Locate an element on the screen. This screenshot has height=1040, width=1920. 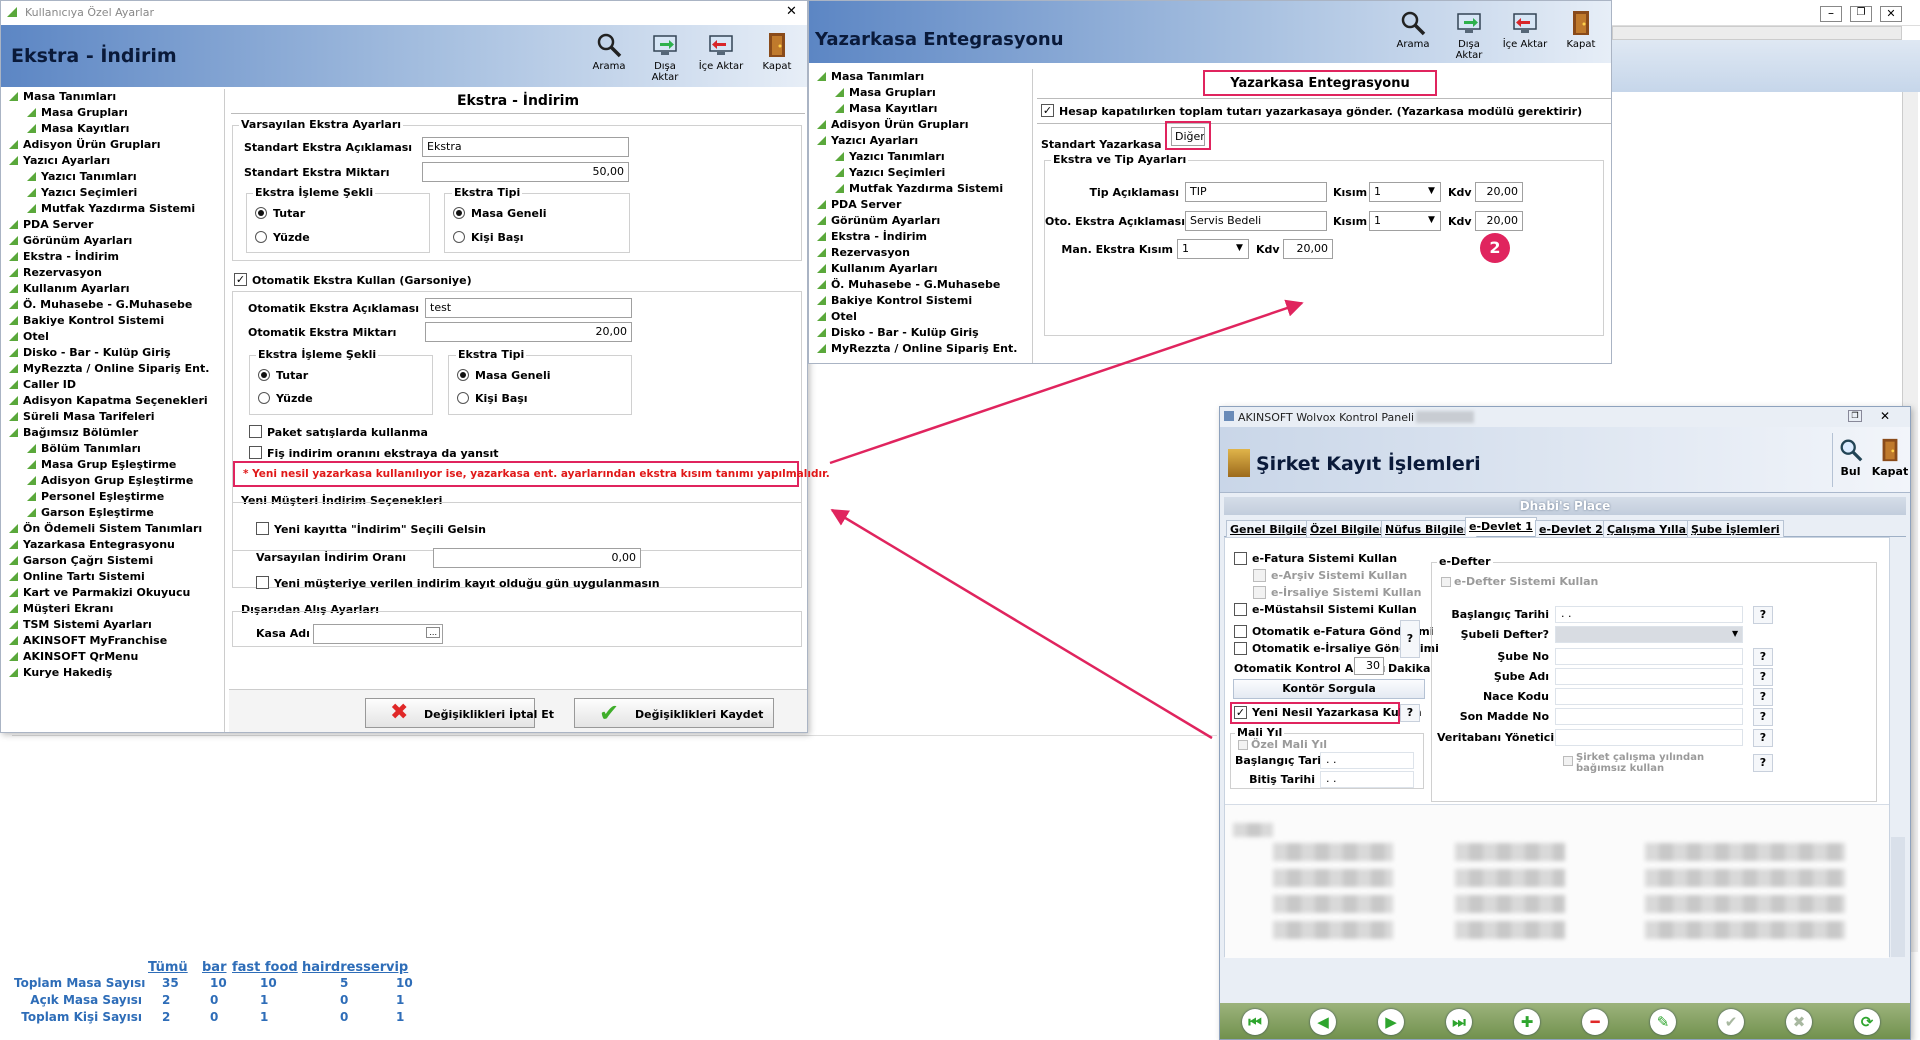
arrow-to-warning is located at coordinates (1021, 624).